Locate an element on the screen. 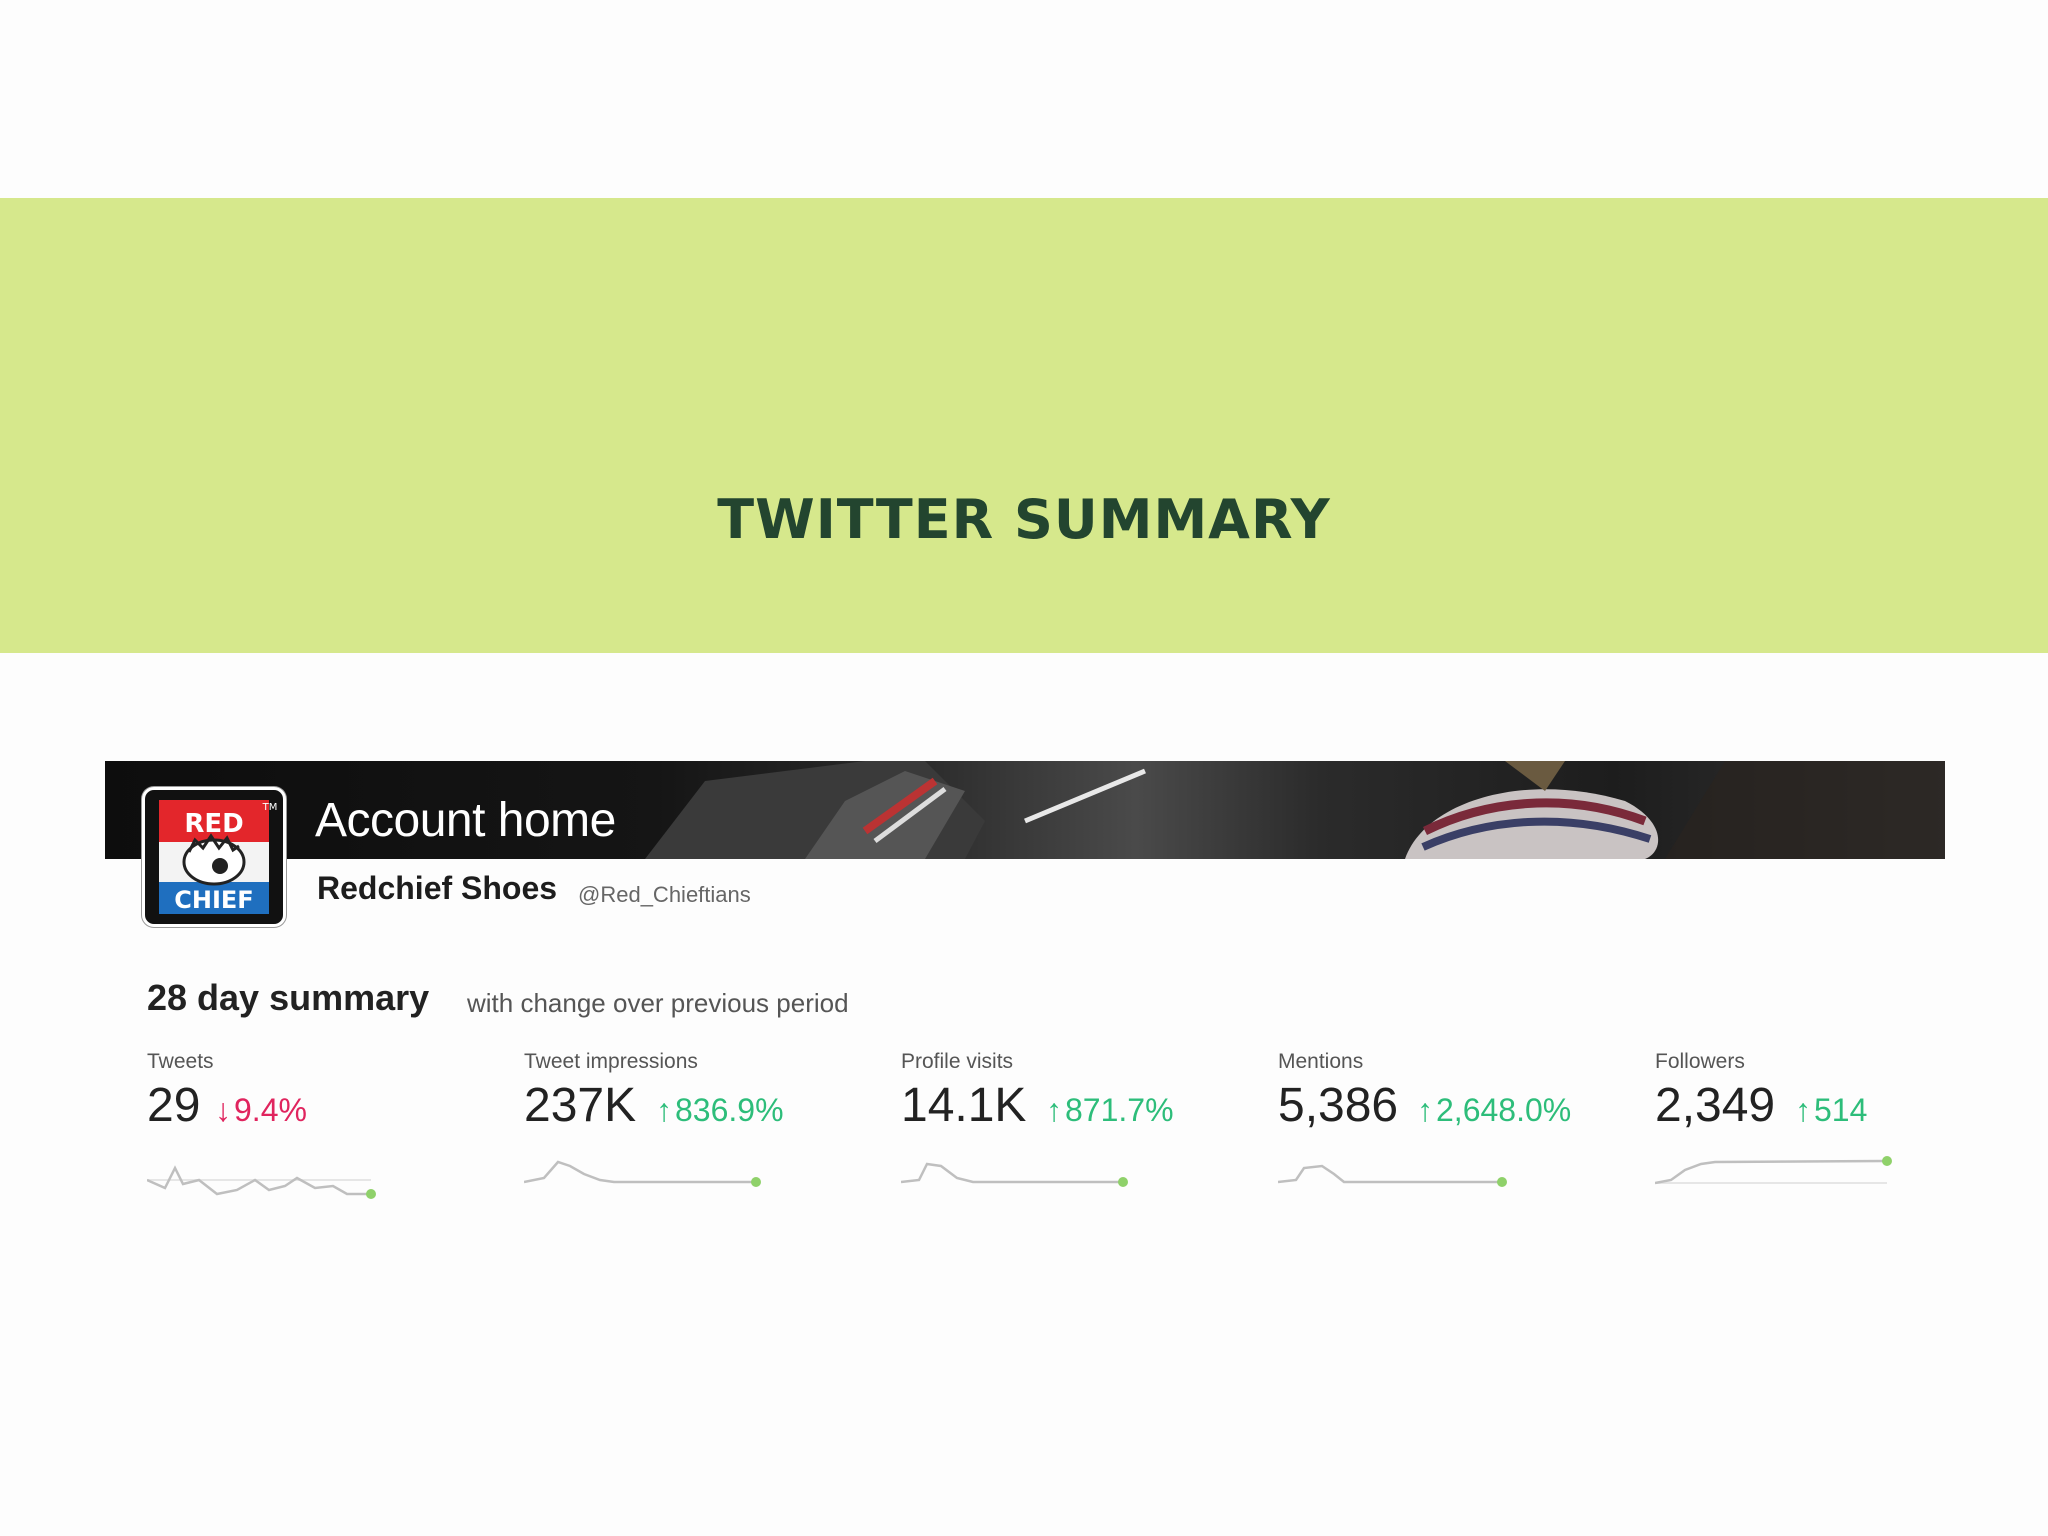 The image size is (2048, 1536). summary-title: 28 day summary is located at coordinates (288, 997).